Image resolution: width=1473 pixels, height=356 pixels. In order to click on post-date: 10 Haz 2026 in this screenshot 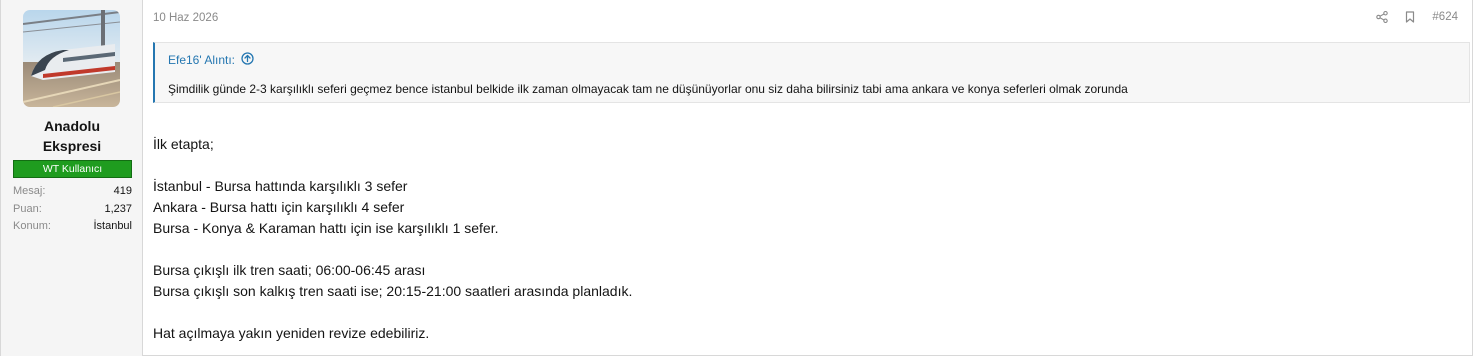, I will do `click(185, 18)`.